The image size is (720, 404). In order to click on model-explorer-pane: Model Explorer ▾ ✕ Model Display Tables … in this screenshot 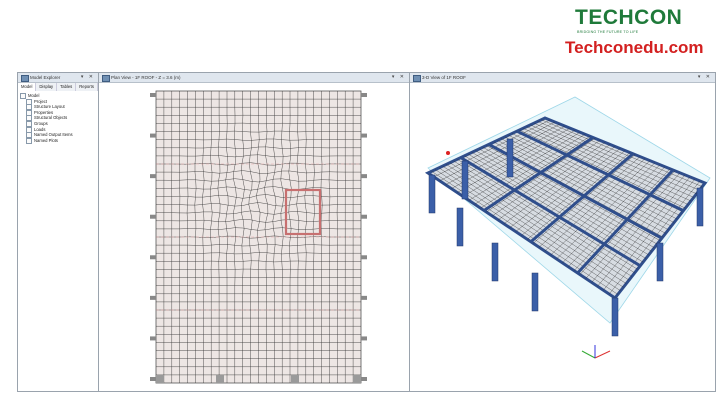, I will do `click(58, 232)`.